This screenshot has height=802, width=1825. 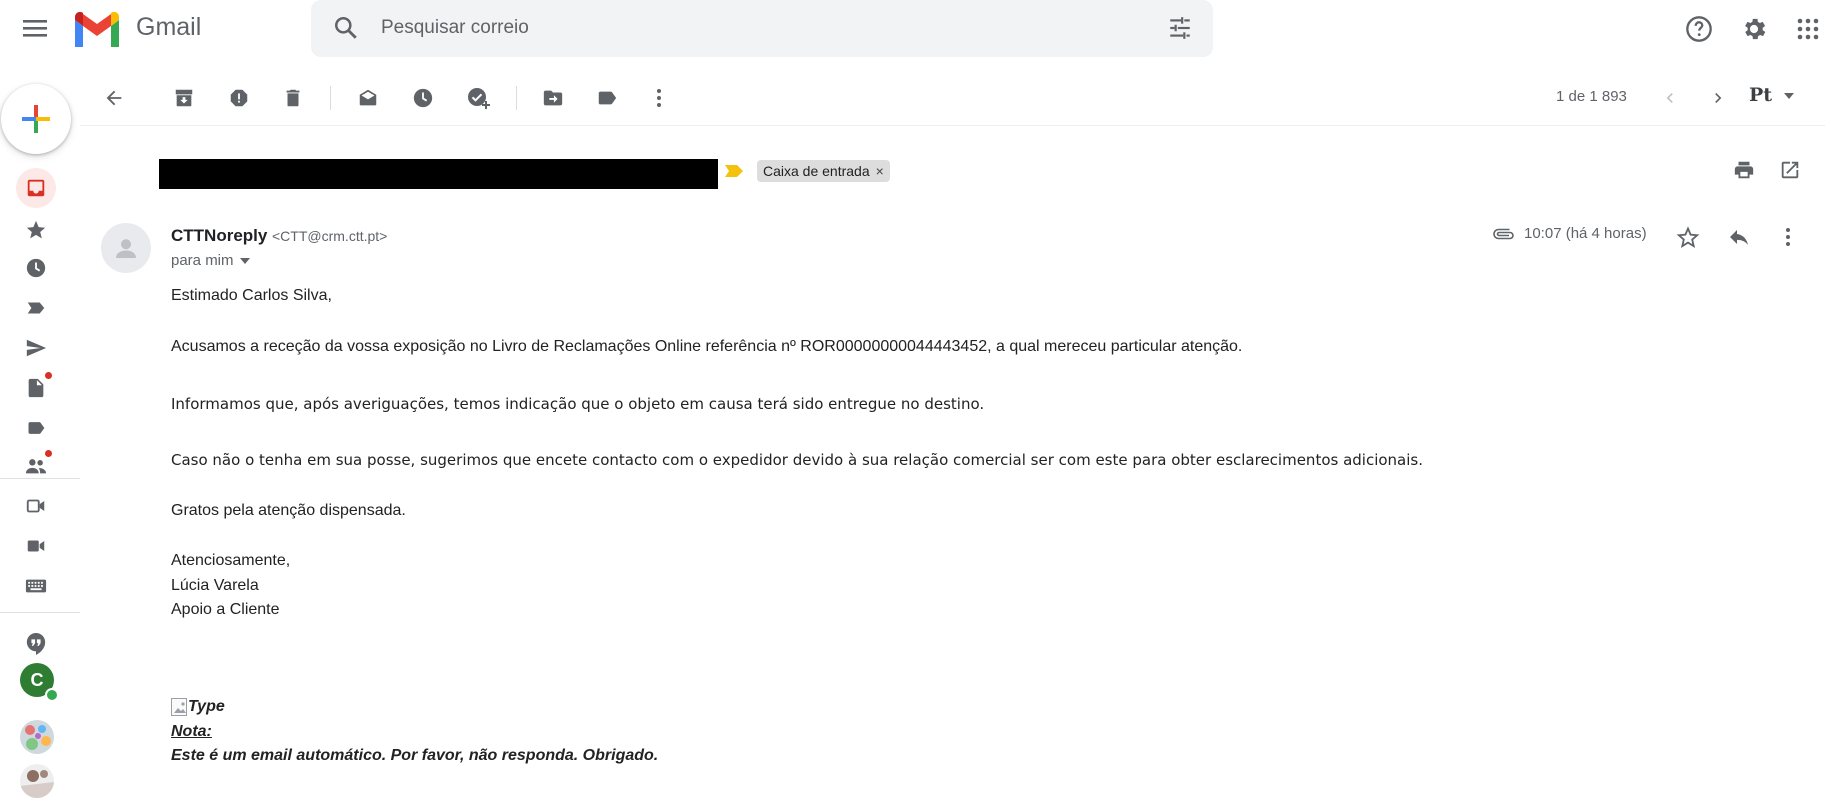 I want to click on print-icon, so click(x=1744, y=170).